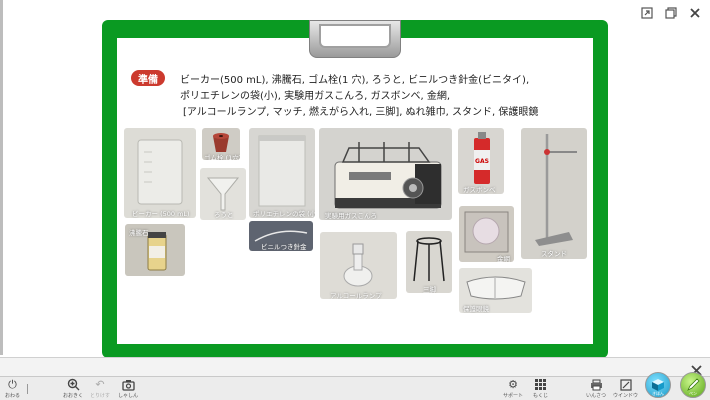 The width and height of the screenshot is (710, 400). Describe the element at coordinates (554, 254) in the screenshot. I see `stand-label: スタンド` at that location.